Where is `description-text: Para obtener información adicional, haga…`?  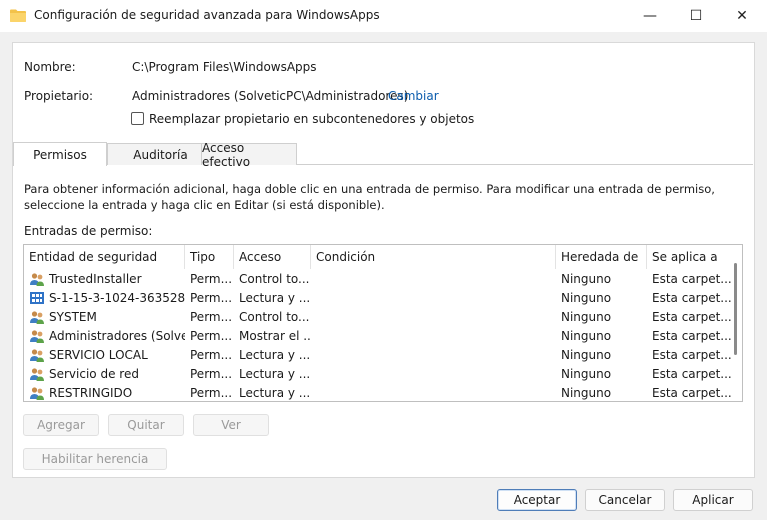 description-text: Para obtener información adicional, haga… is located at coordinates (369, 197).